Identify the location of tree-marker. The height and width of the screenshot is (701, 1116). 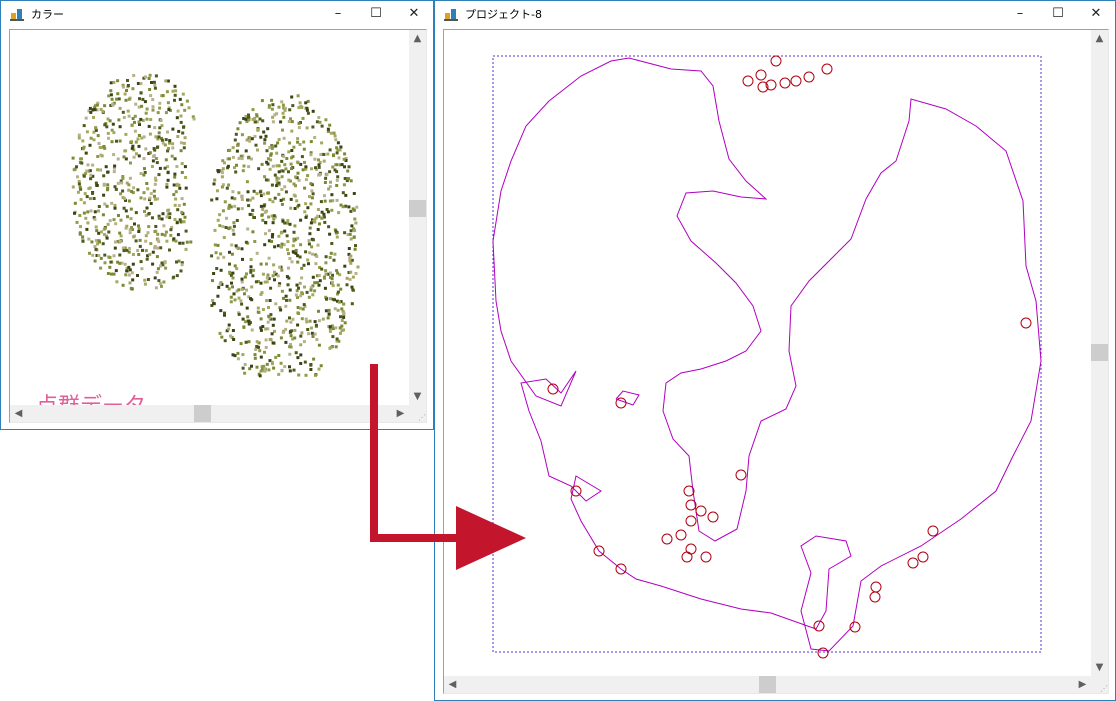
(913, 563).